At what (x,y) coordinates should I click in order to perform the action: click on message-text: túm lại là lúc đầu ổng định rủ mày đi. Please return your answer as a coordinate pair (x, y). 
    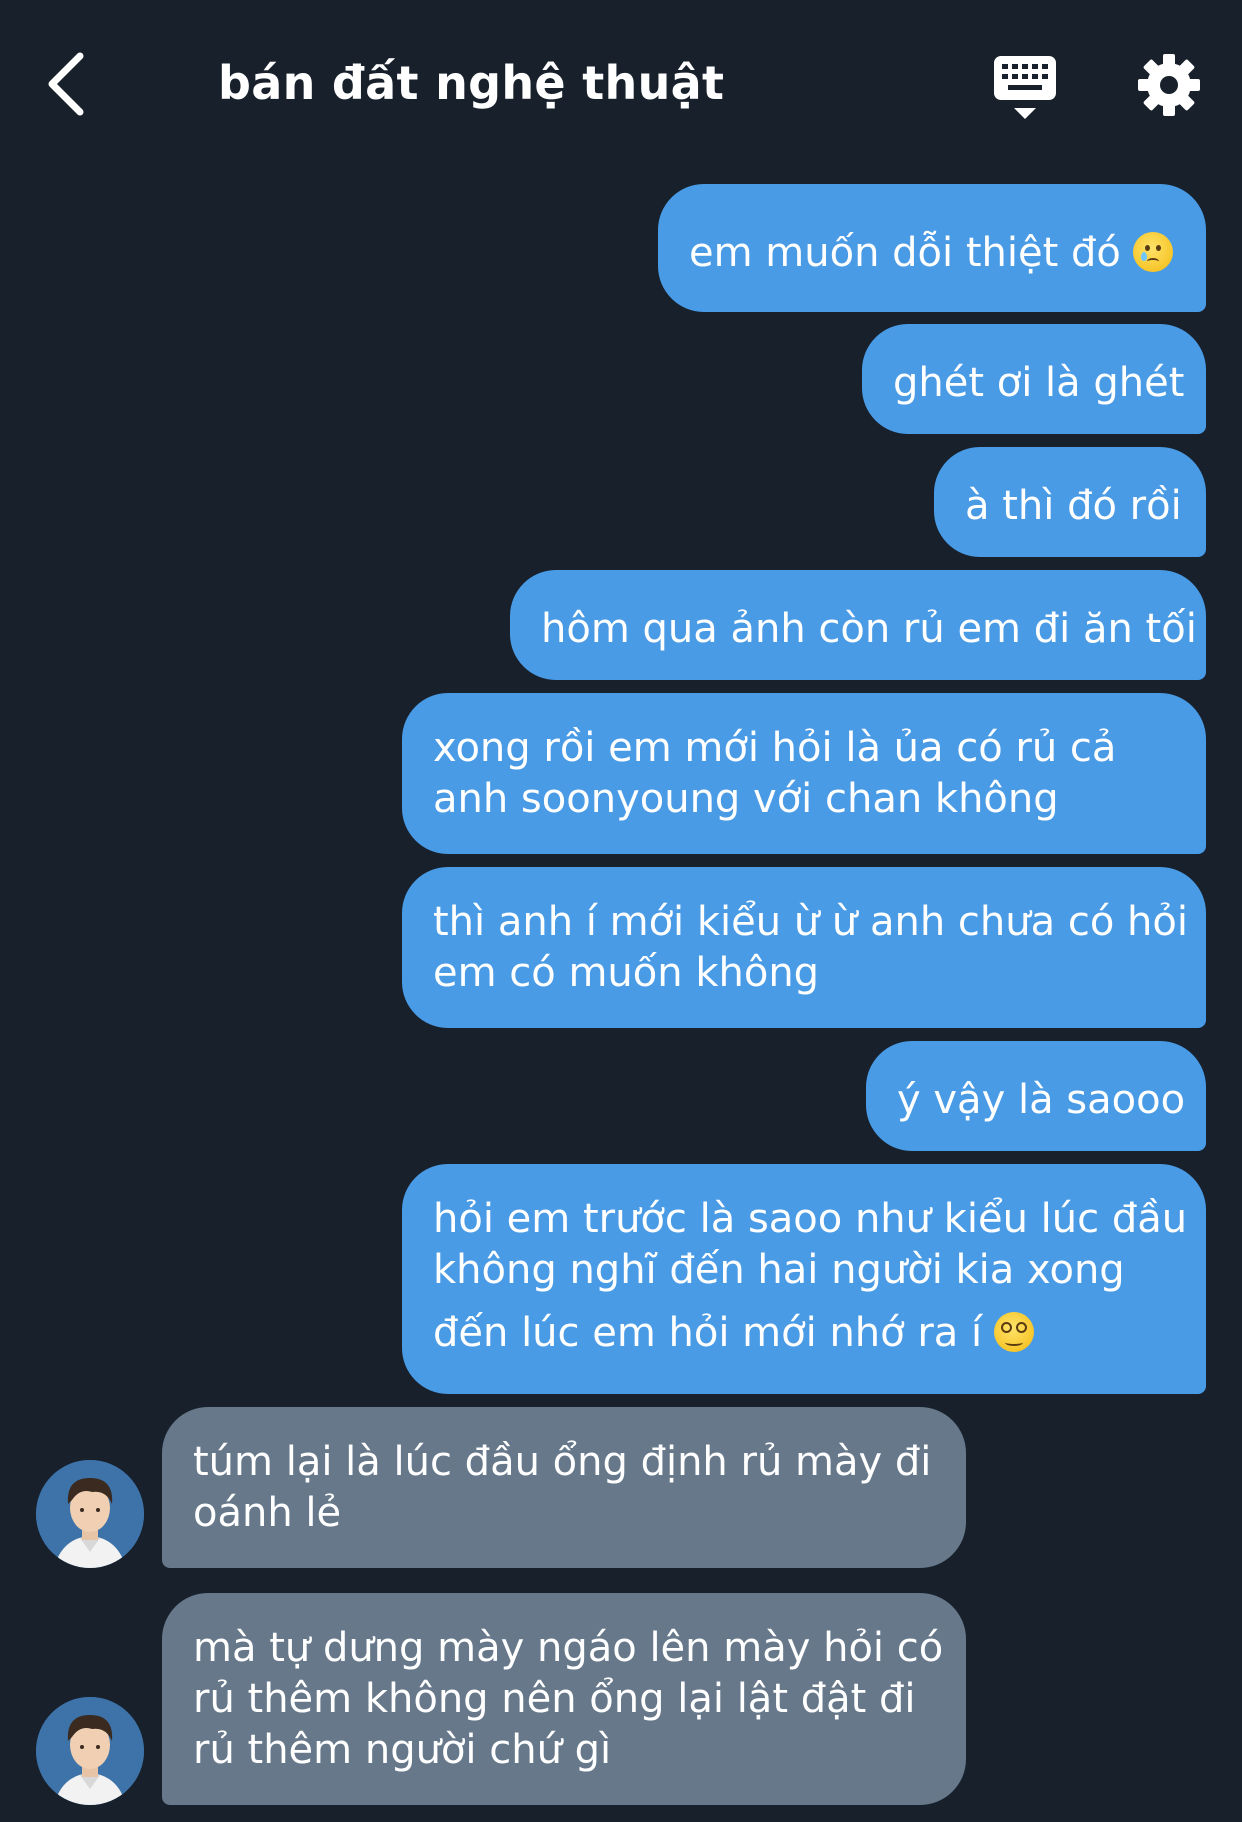
    Looking at the image, I should click on (562, 1462).